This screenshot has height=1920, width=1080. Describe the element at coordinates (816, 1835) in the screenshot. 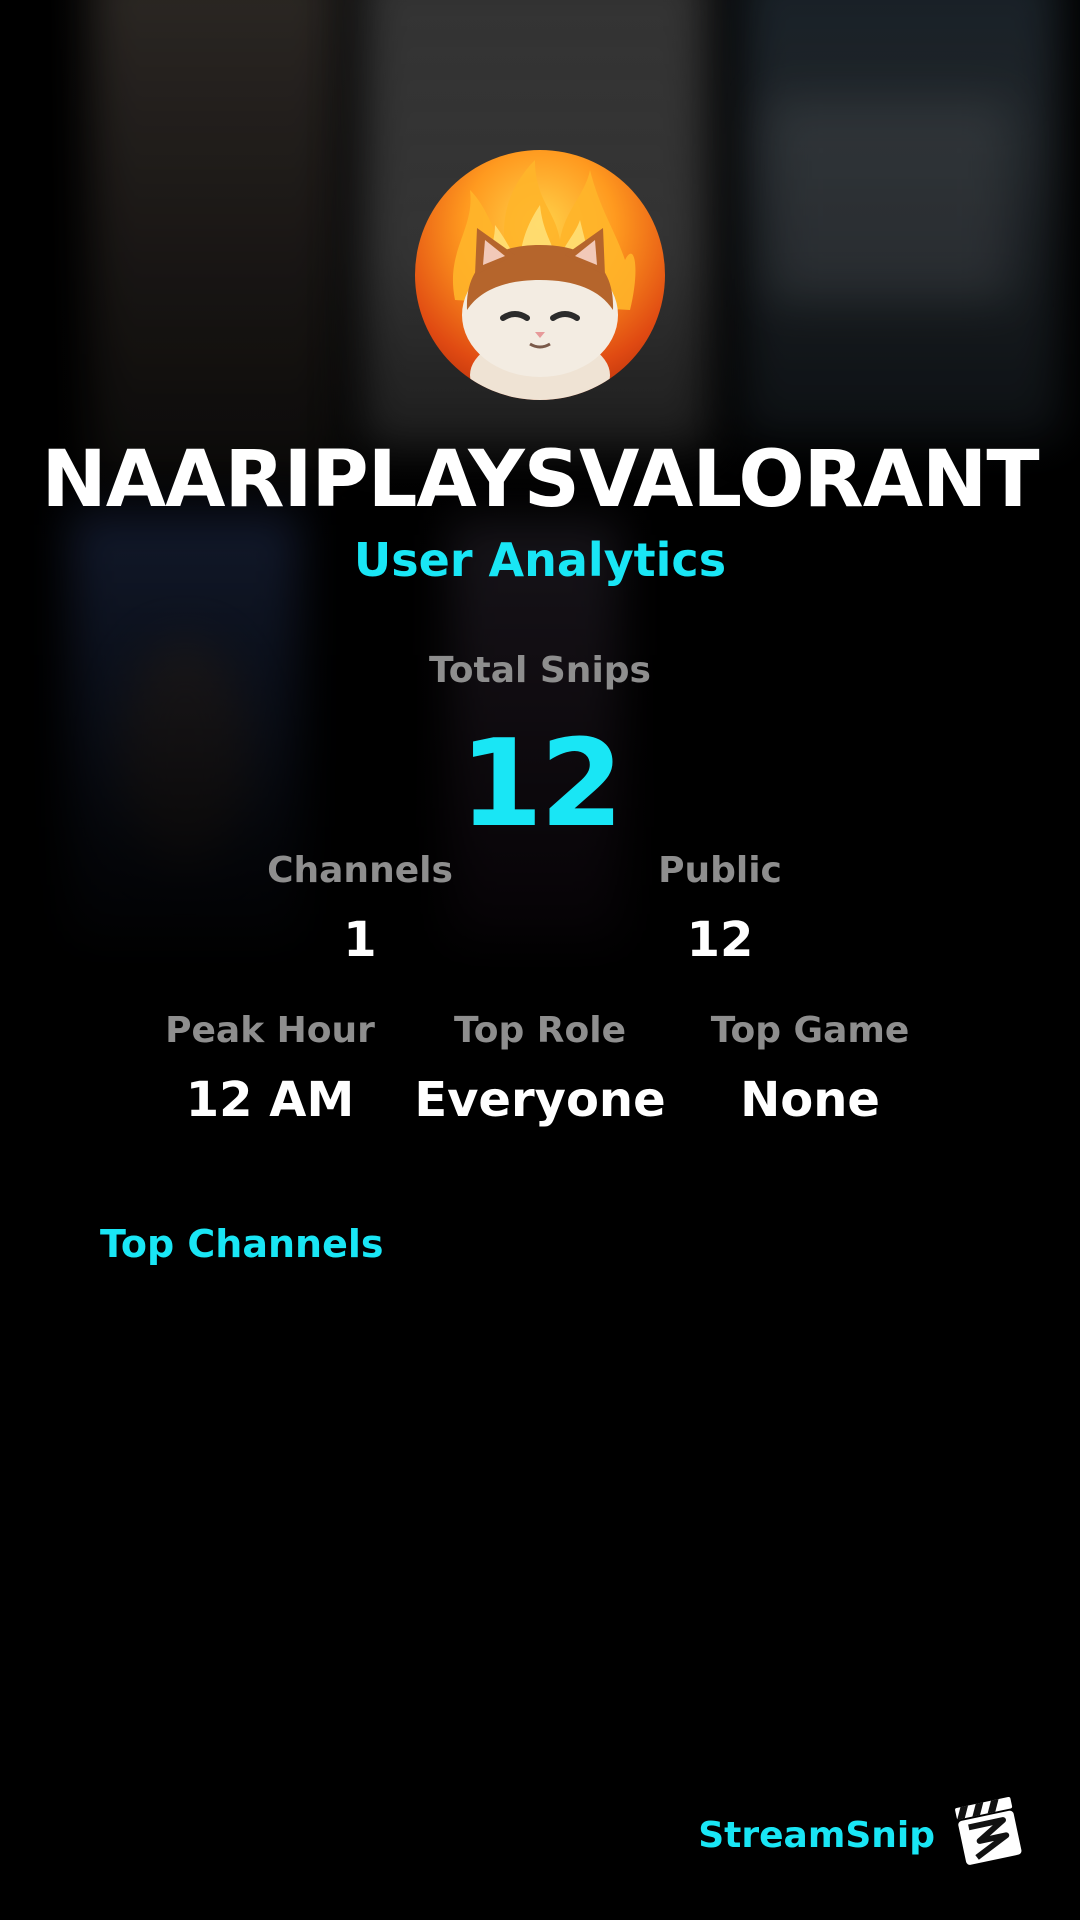

I see `brand-name: StreamSnip` at that location.